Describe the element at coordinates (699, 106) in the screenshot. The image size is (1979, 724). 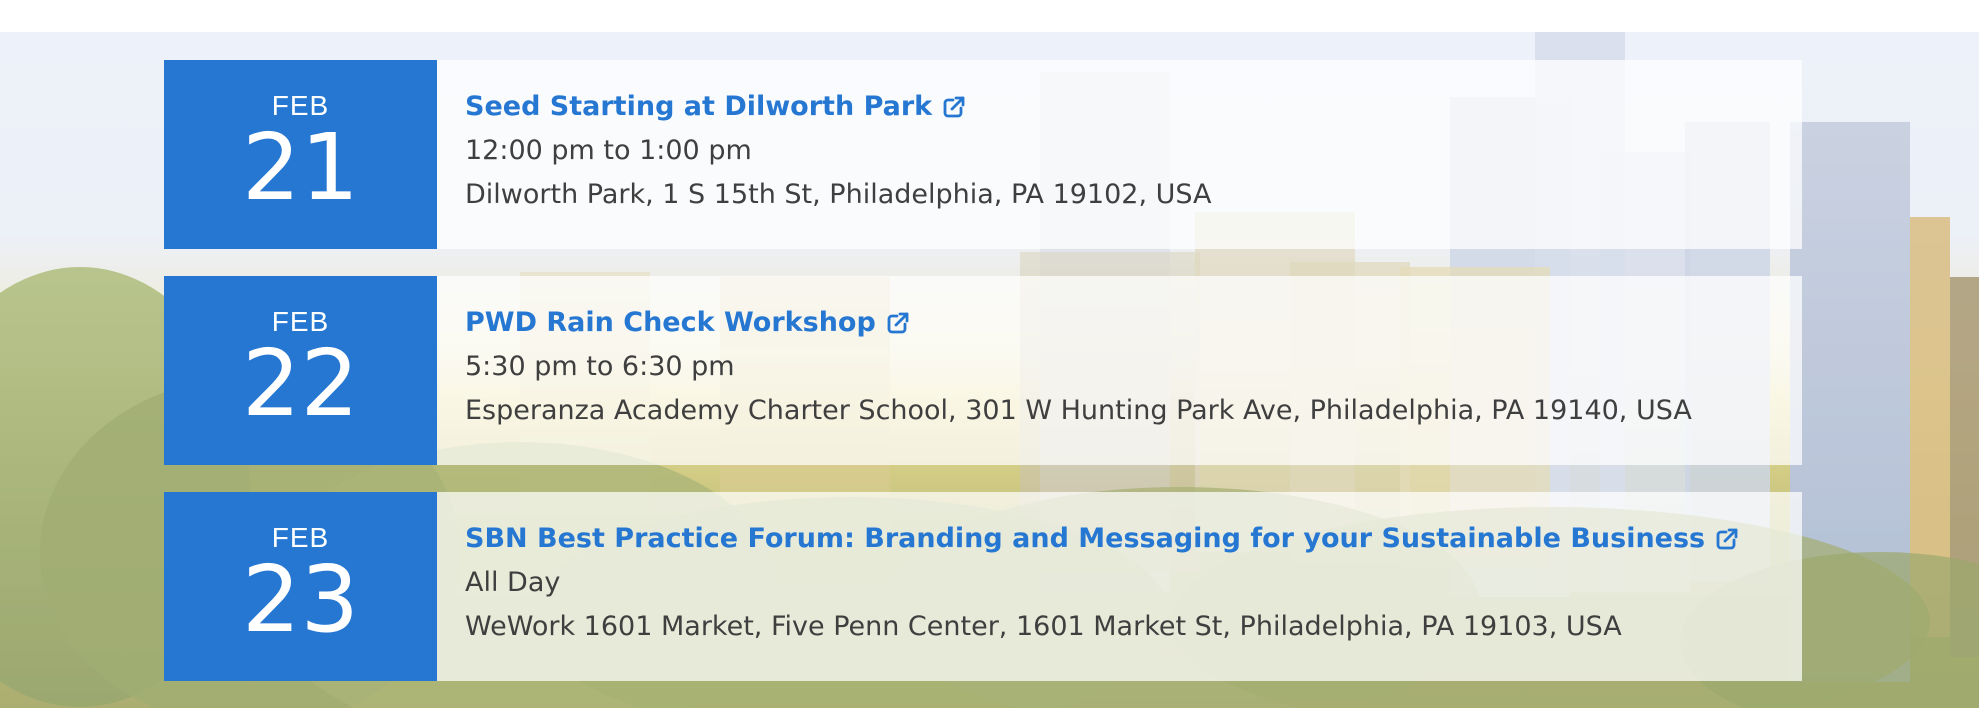
I see `event-title-text: Seed Starting at Dilworth Park` at that location.